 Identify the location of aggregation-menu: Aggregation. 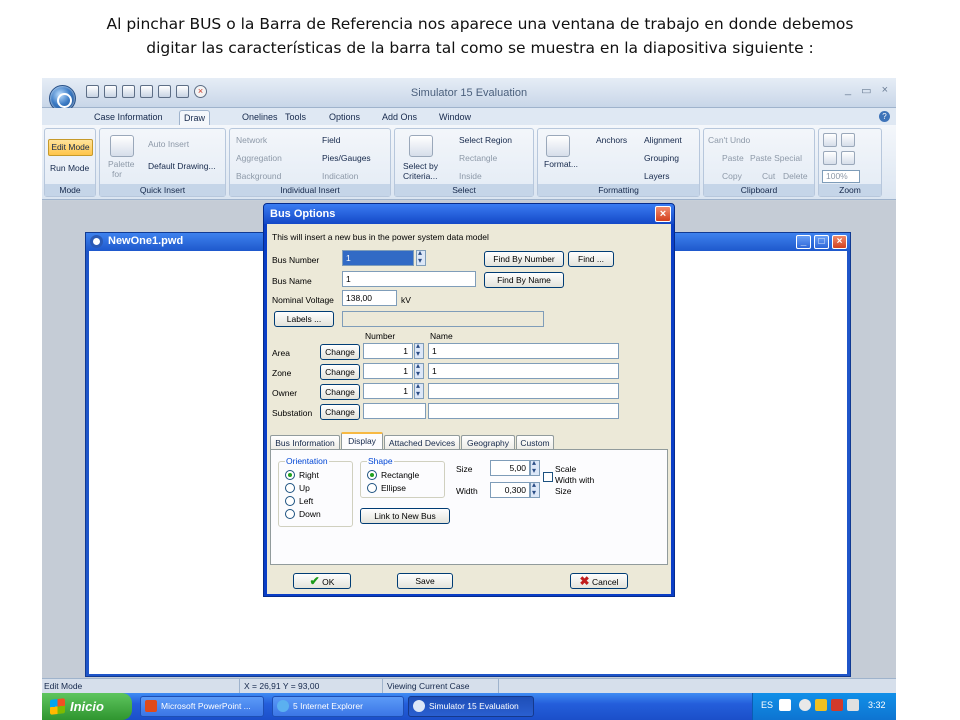
(259, 158).